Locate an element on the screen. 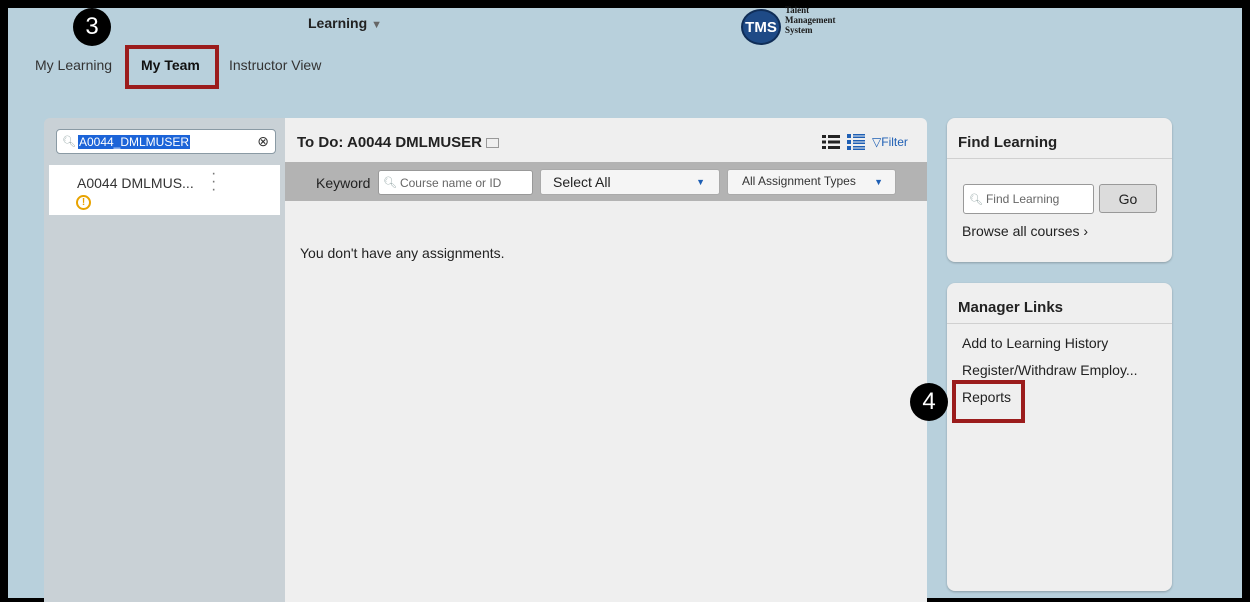 Image resolution: width=1250 pixels, height=602 pixels. search-value: A0044_DMLMUSER is located at coordinates (134, 141).